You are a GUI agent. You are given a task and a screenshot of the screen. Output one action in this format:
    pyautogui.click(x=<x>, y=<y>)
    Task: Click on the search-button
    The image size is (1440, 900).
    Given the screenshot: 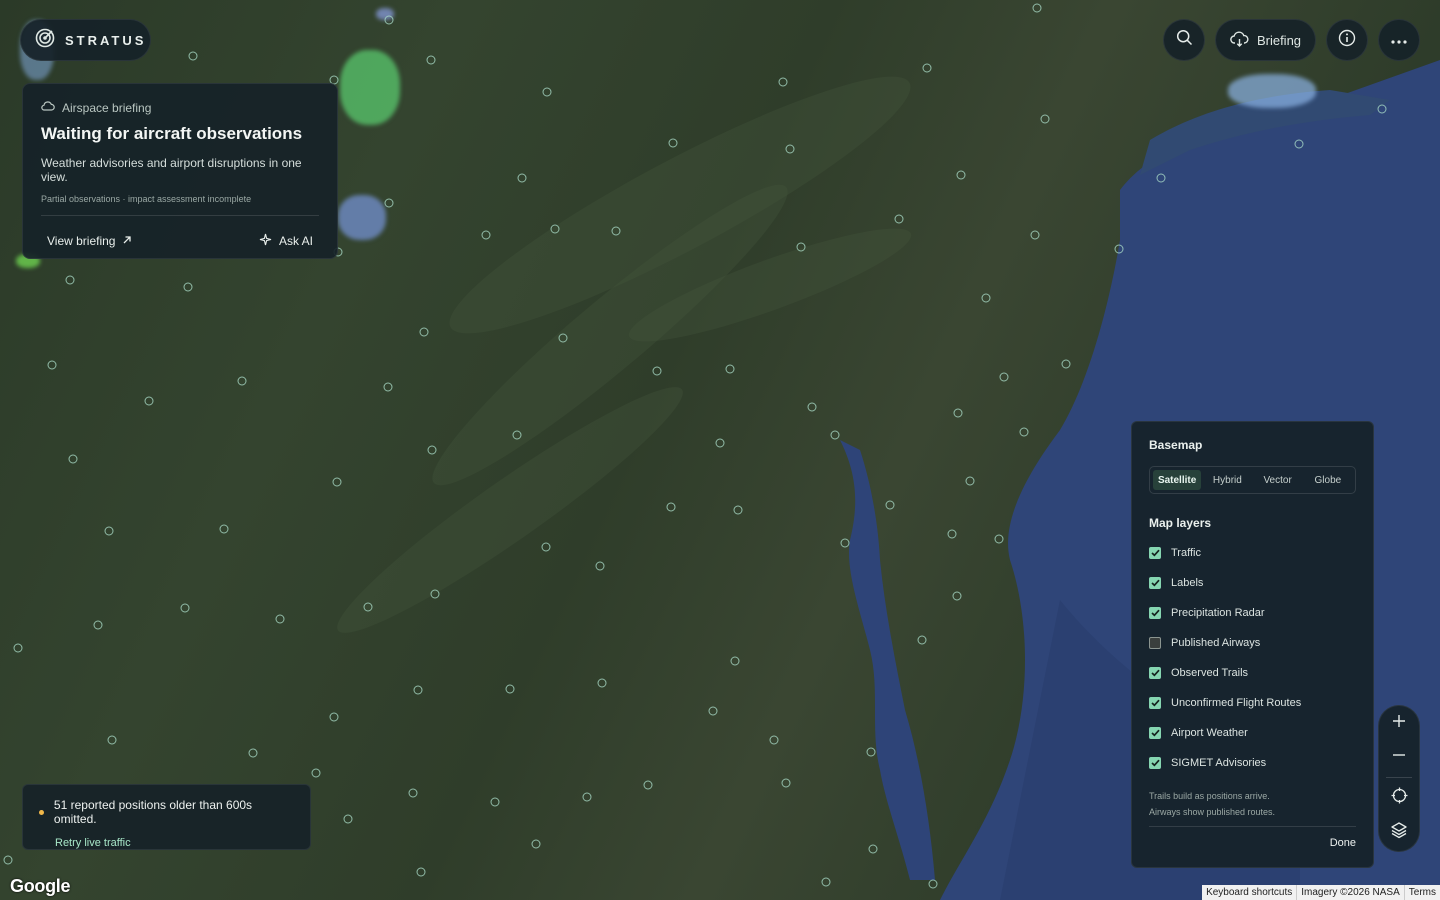 What is the action you would take?
    pyautogui.click(x=1184, y=40)
    